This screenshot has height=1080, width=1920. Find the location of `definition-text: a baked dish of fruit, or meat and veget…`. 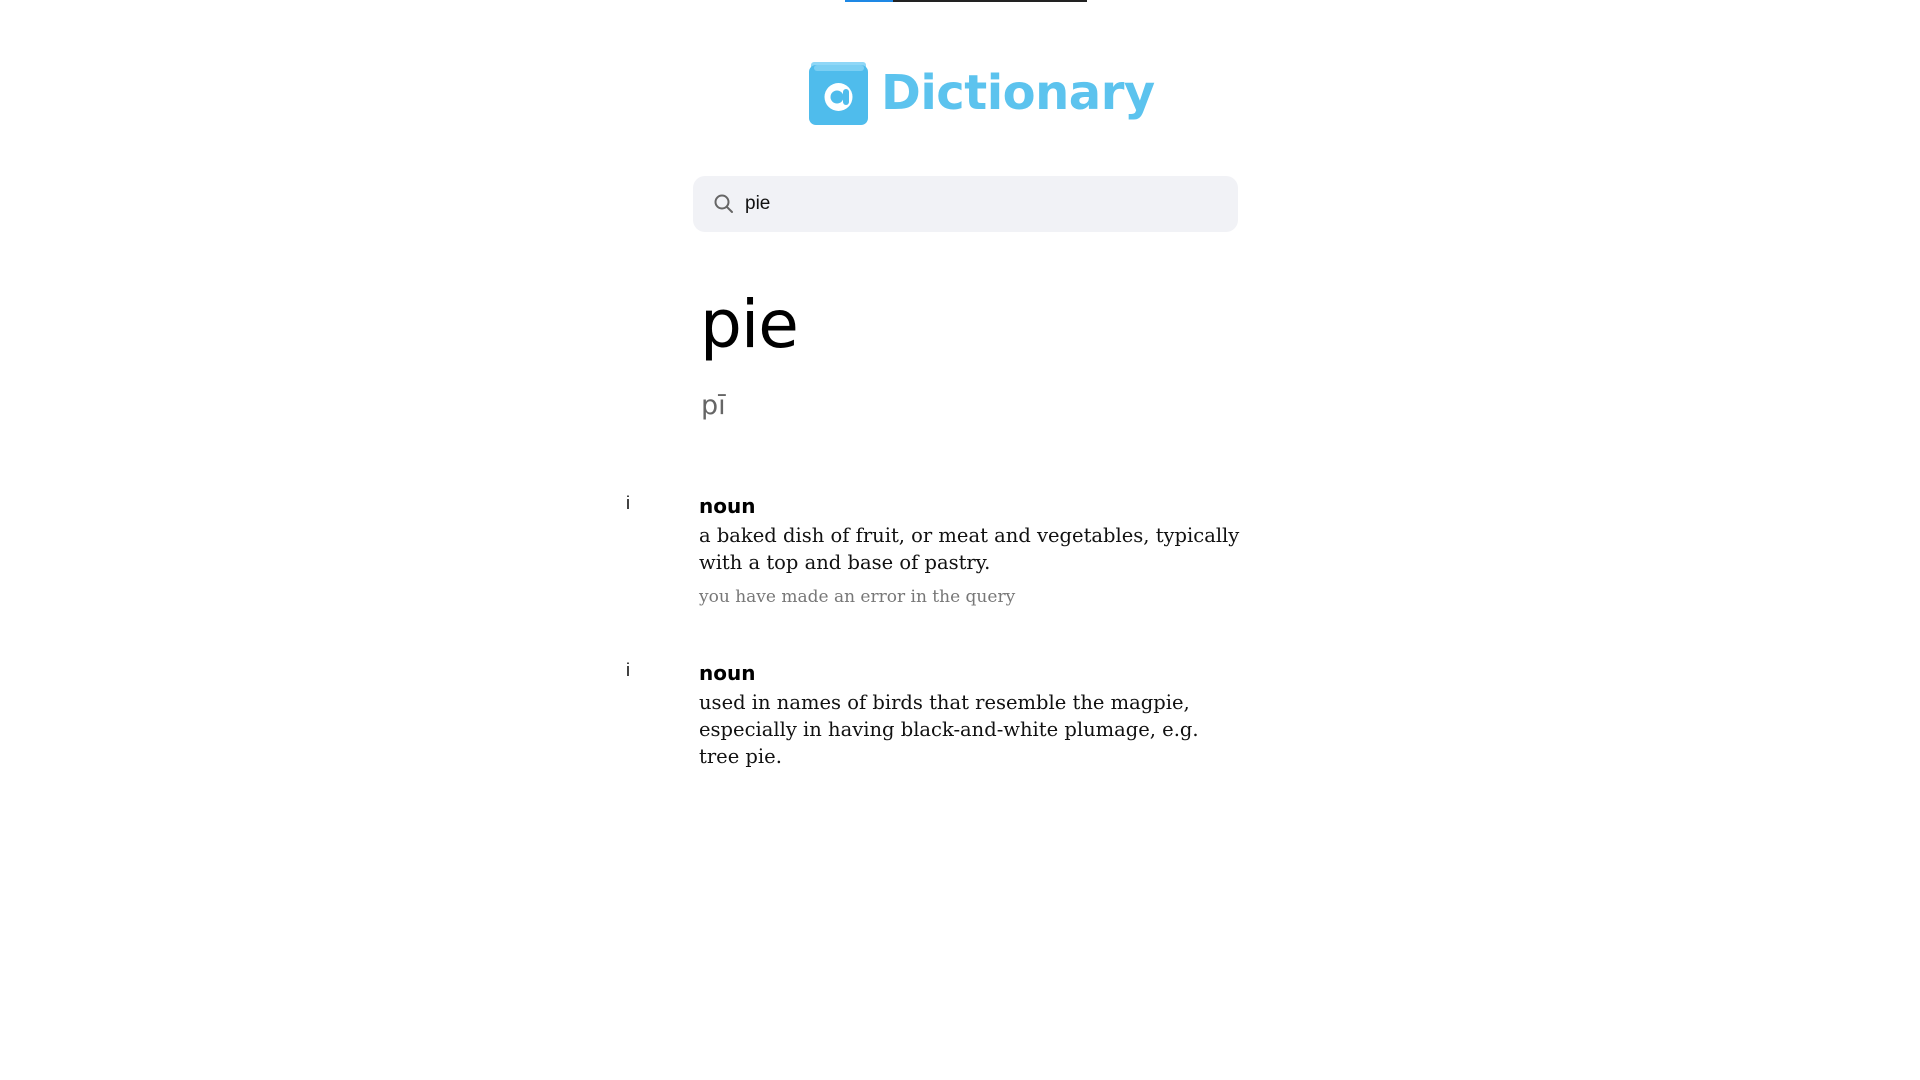

definition-text: a baked dish of fruit, or meat and veget… is located at coordinates (969, 549).